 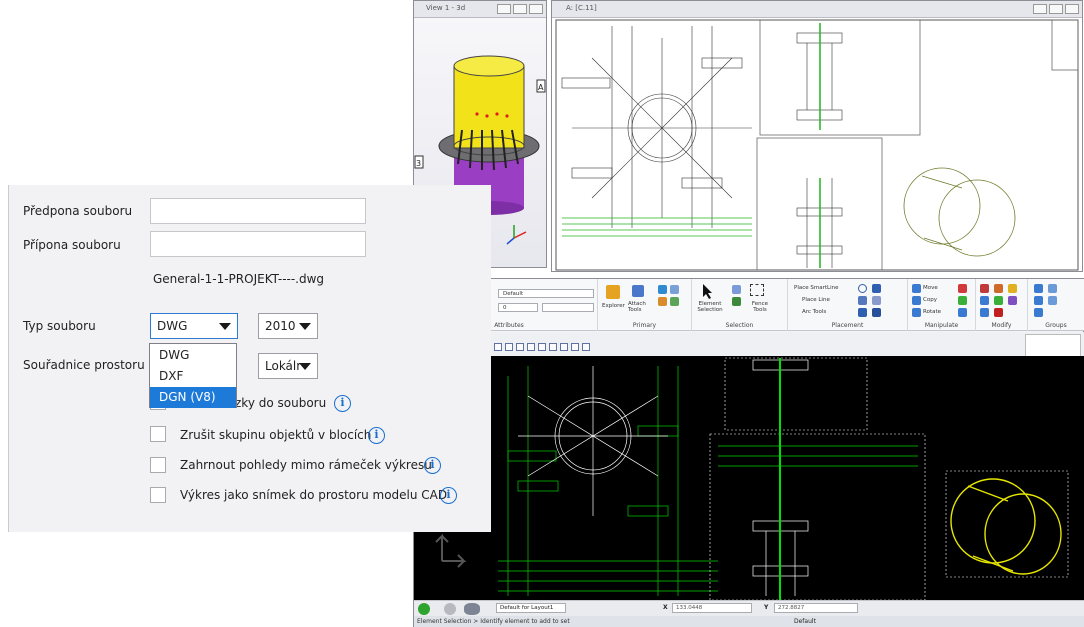 What do you see at coordinates (637, 307) in the screenshot?
I see `attach-tools-label: Attach Tools` at bounding box center [637, 307].